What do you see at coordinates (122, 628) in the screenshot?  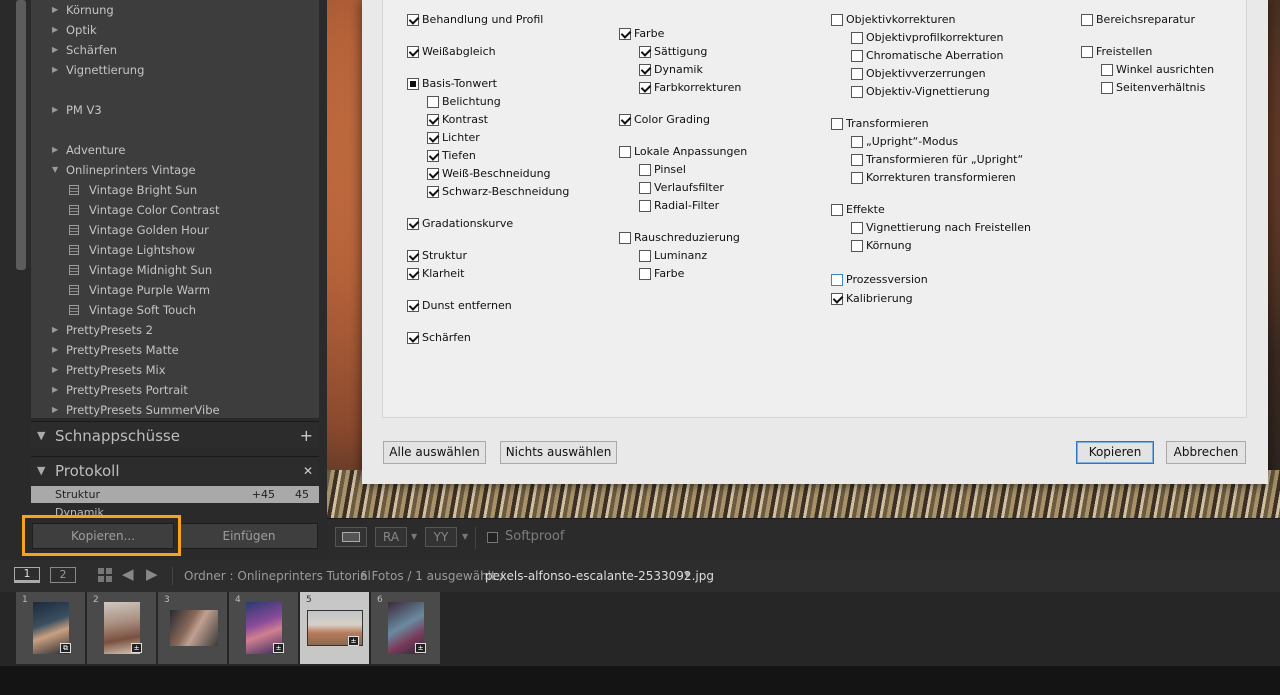 I see `thumbnail-cell: 2 ±` at bounding box center [122, 628].